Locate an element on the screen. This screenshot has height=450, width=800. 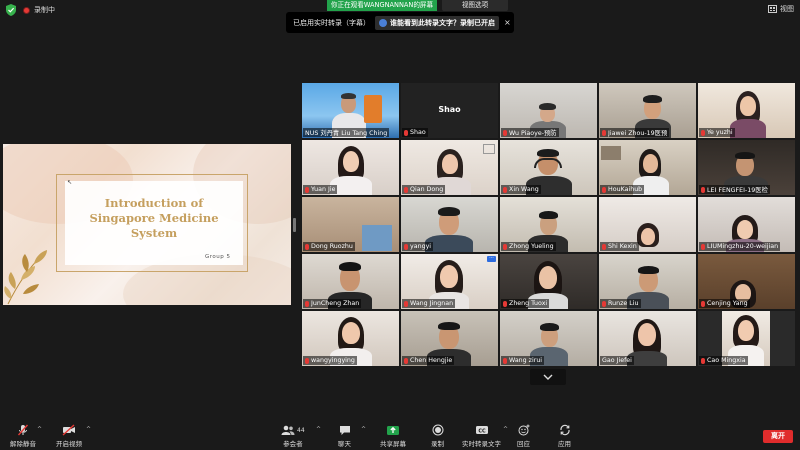
participant-tile: wangyingying is located at coordinates (350, 338).